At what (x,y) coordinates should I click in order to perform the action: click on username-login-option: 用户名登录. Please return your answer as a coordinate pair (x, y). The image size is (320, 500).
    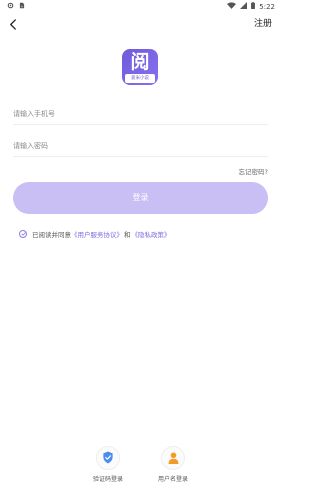
    Looking at the image, I should click on (173, 464).